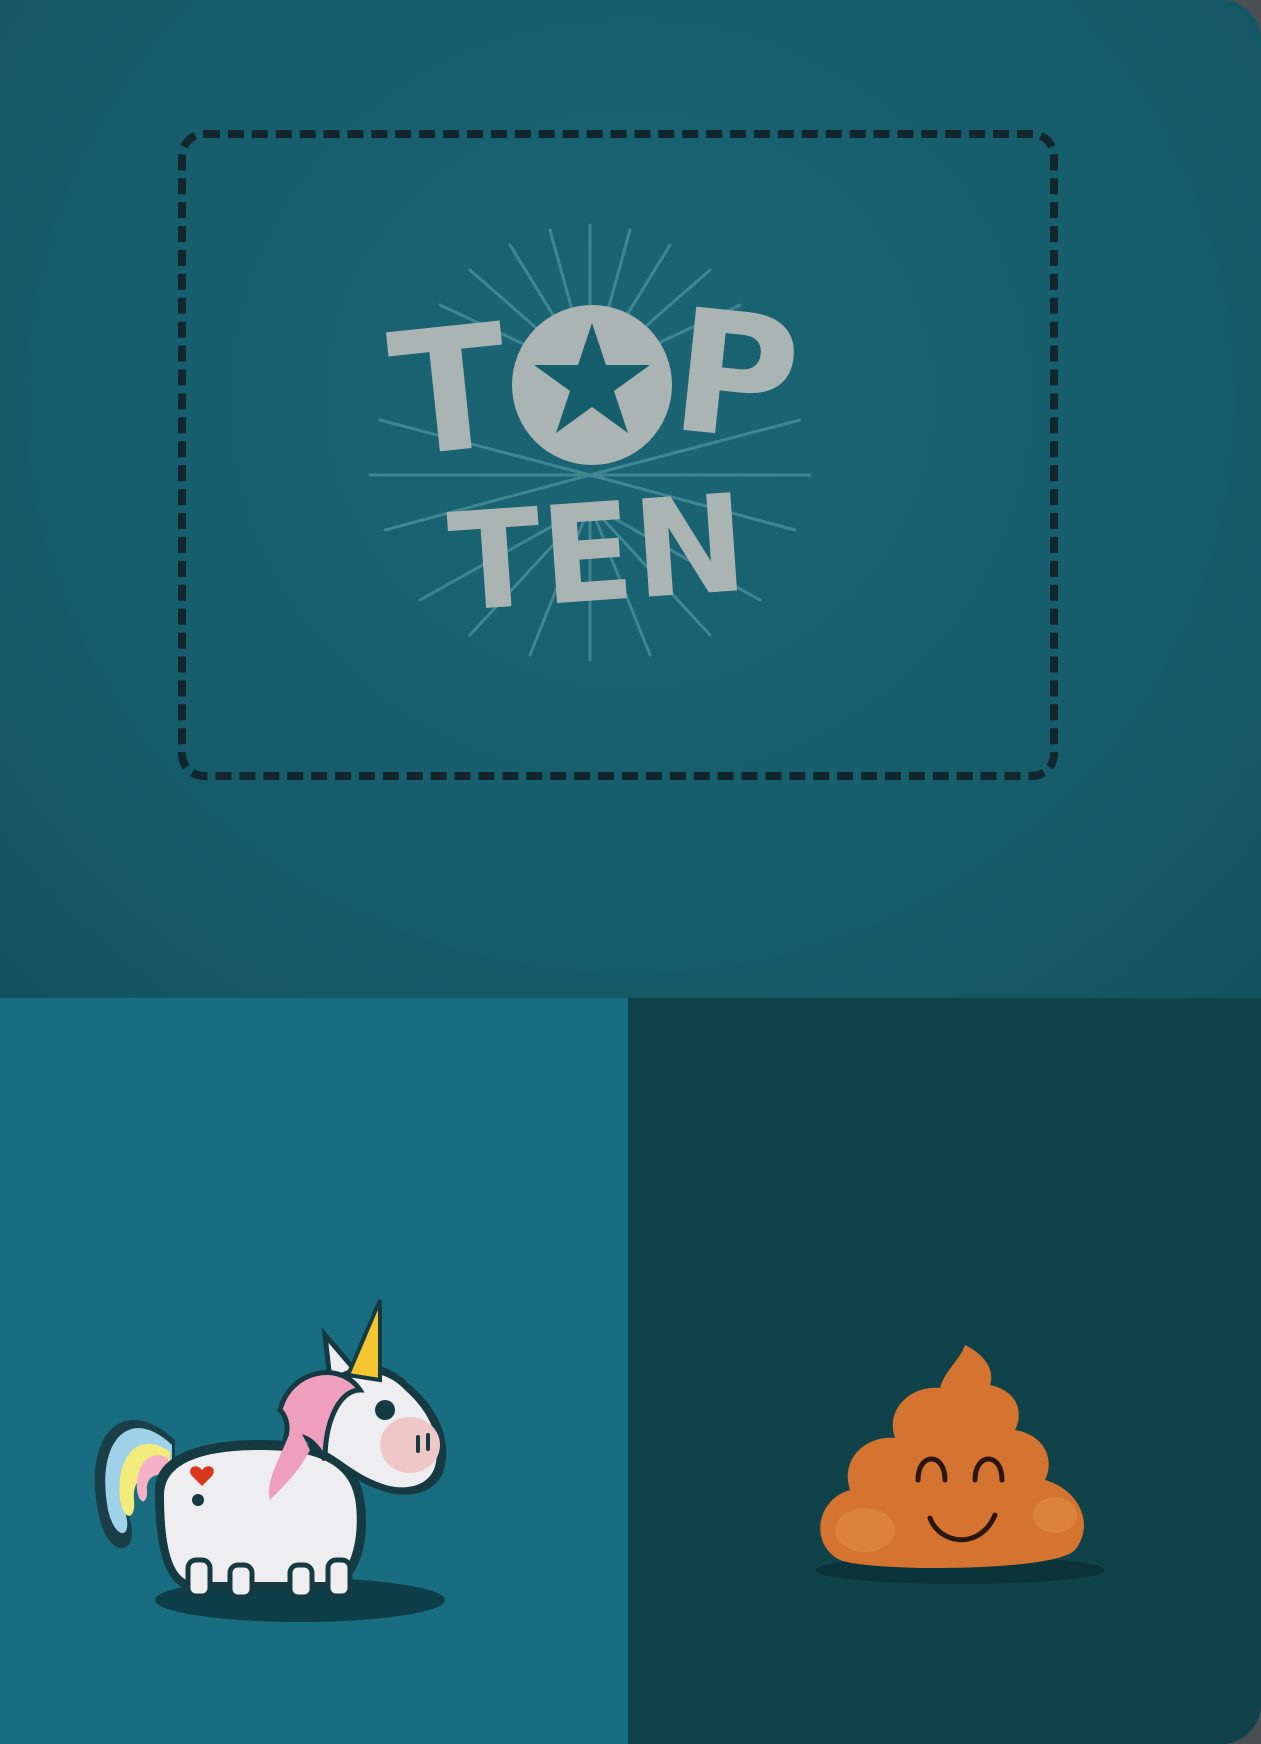 The image size is (1261, 1744). Describe the element at coordinates (450, 391) in the screenshot. I see `logo-letter-t: T` at that location.